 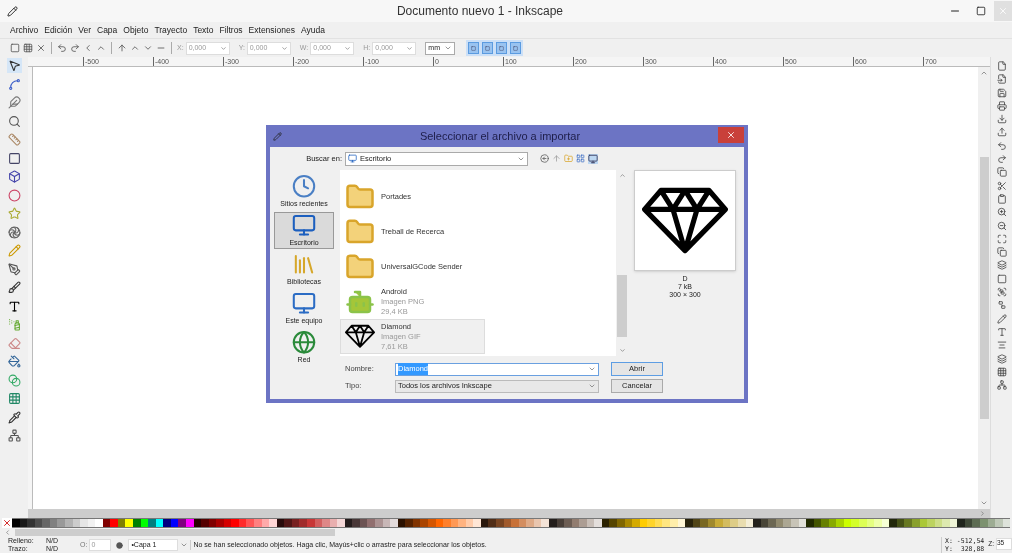 What do you see at coordinates (231, 30) in the screenshot?
I see `menu-item: Filtros` at bounding box center [231, 30].